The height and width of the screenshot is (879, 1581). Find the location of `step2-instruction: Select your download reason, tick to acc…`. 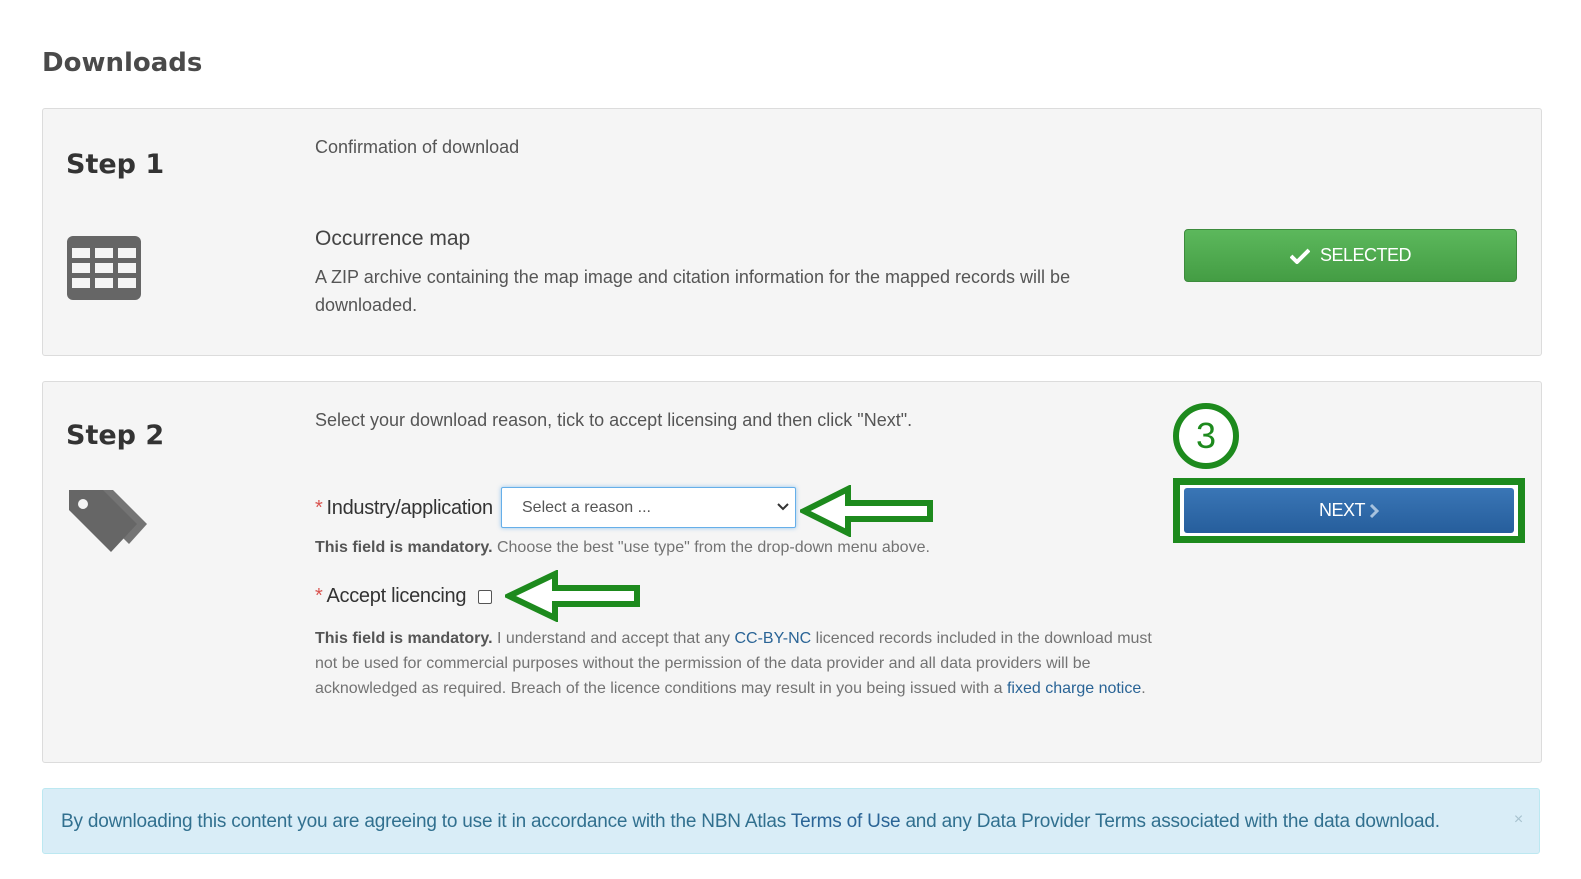

step2-instruction: Select your download reason, tick to acc… is located at coordinates (614, 420).